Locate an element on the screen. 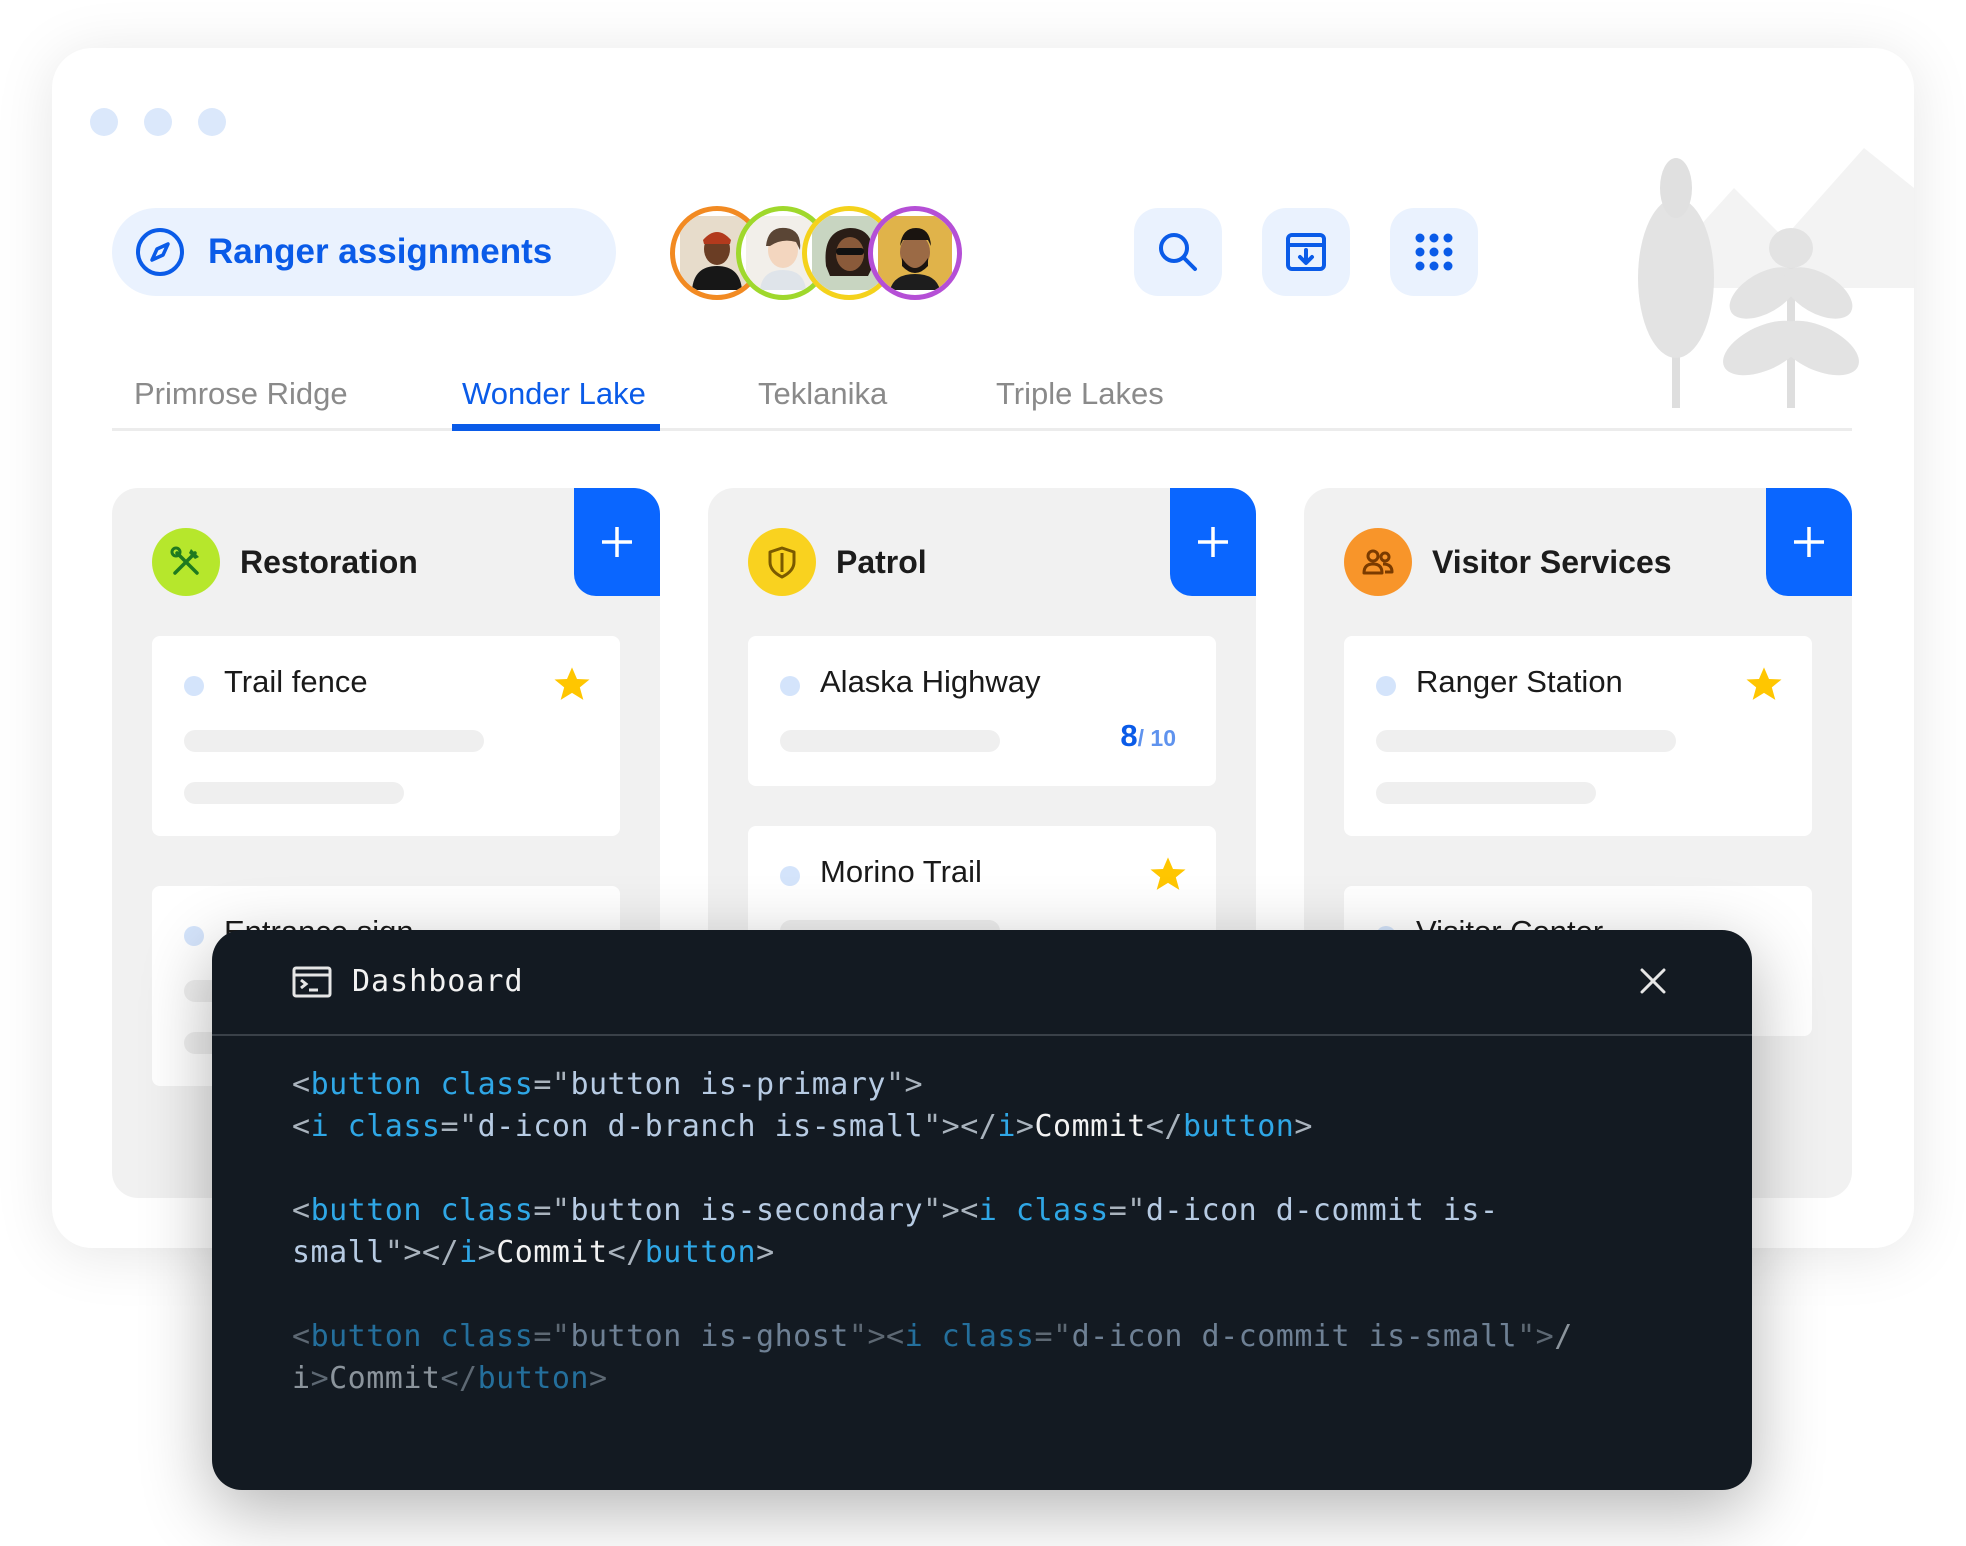  task-card: Alaska Highway 8/ 10 is located at coordinates (982, 711).